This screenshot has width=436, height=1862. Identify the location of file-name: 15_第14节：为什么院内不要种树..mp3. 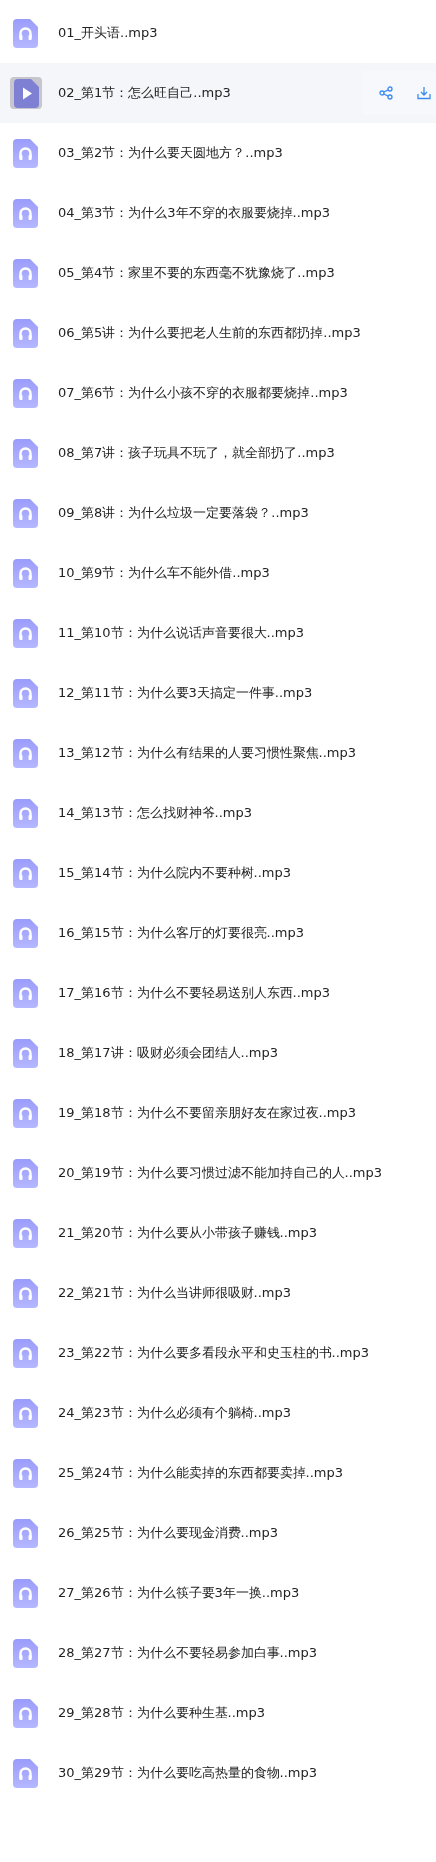
(175, 873).